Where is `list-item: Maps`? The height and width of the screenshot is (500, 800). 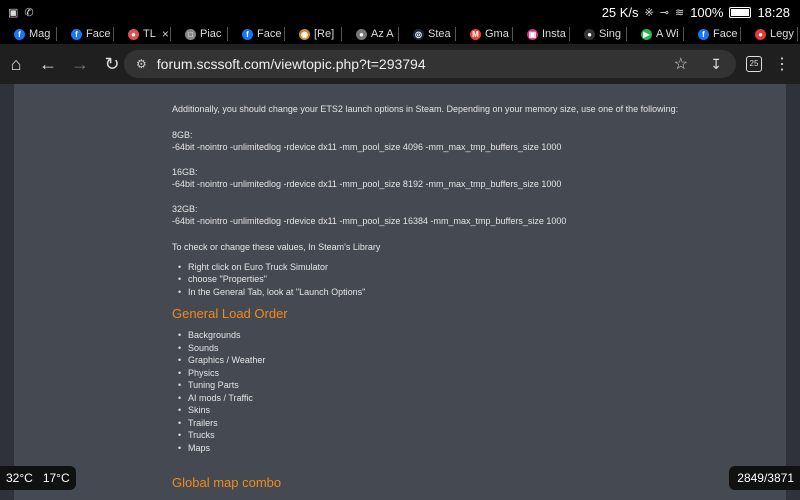 list-item: Maps is located at coordinates (194, 448).